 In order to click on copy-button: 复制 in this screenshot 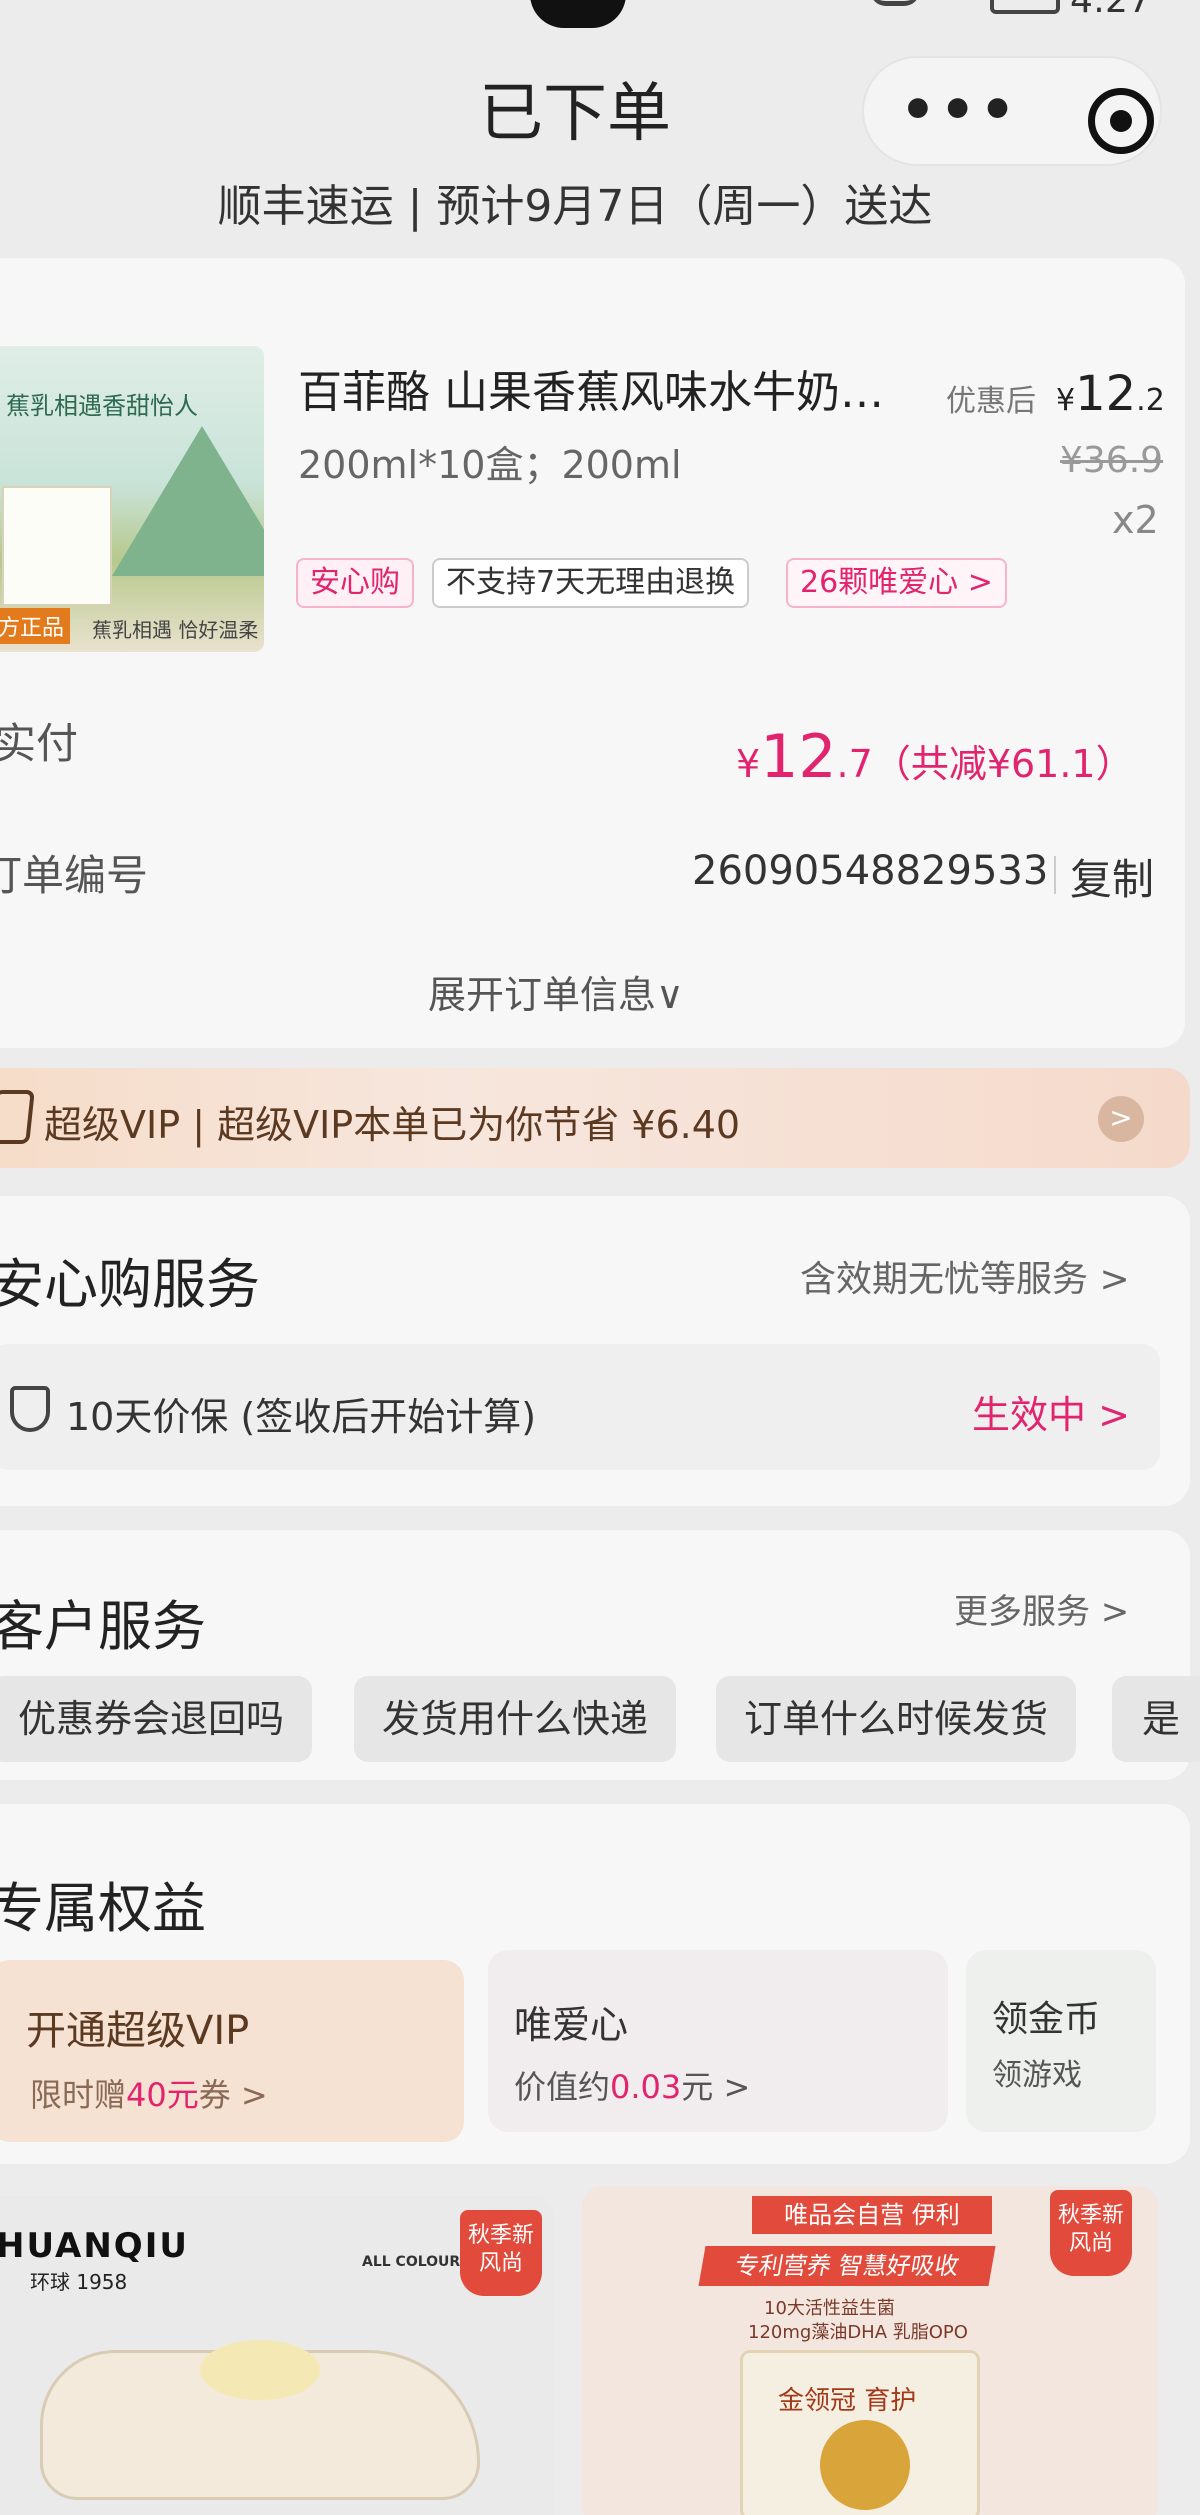, I will do `click(1112, 876)`.